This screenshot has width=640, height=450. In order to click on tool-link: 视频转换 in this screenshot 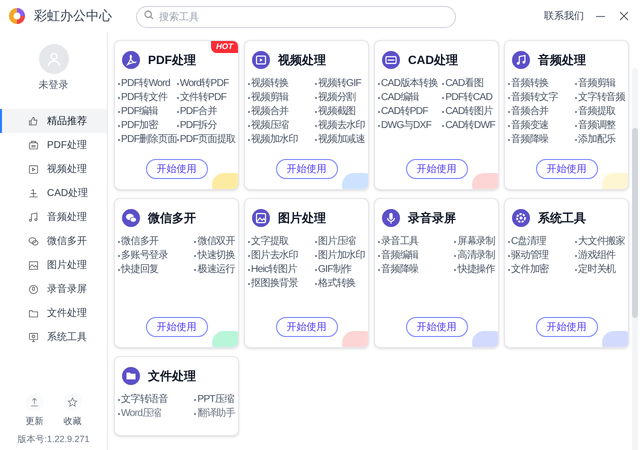, I will do `click(270, 83)`.